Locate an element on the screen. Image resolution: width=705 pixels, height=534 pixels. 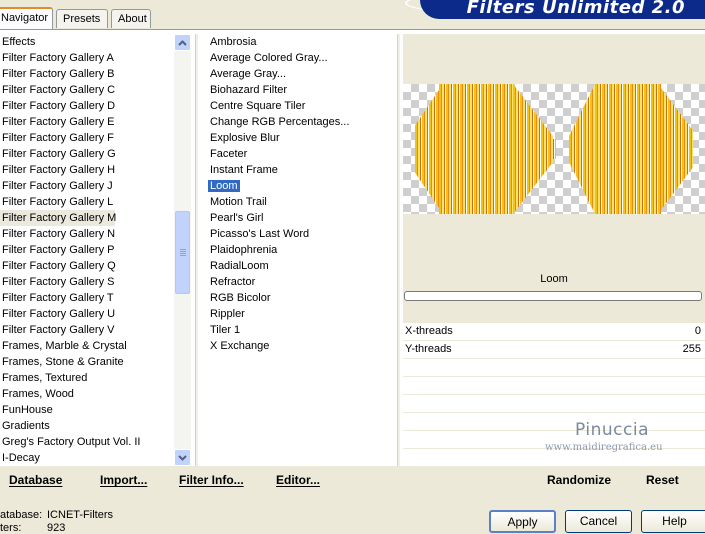
app-banner: Filters Unlimited 2.0 is located at coordinates (562, 9).